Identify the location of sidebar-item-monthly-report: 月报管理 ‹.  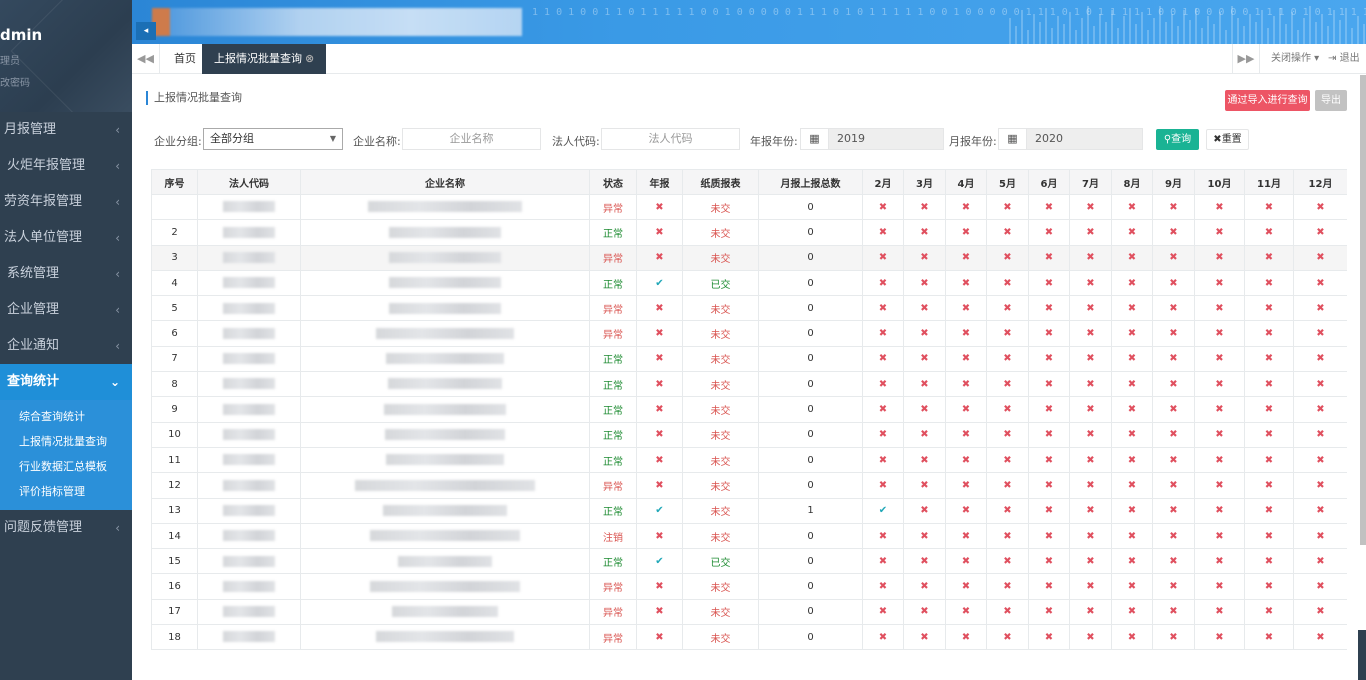
(66, 130).